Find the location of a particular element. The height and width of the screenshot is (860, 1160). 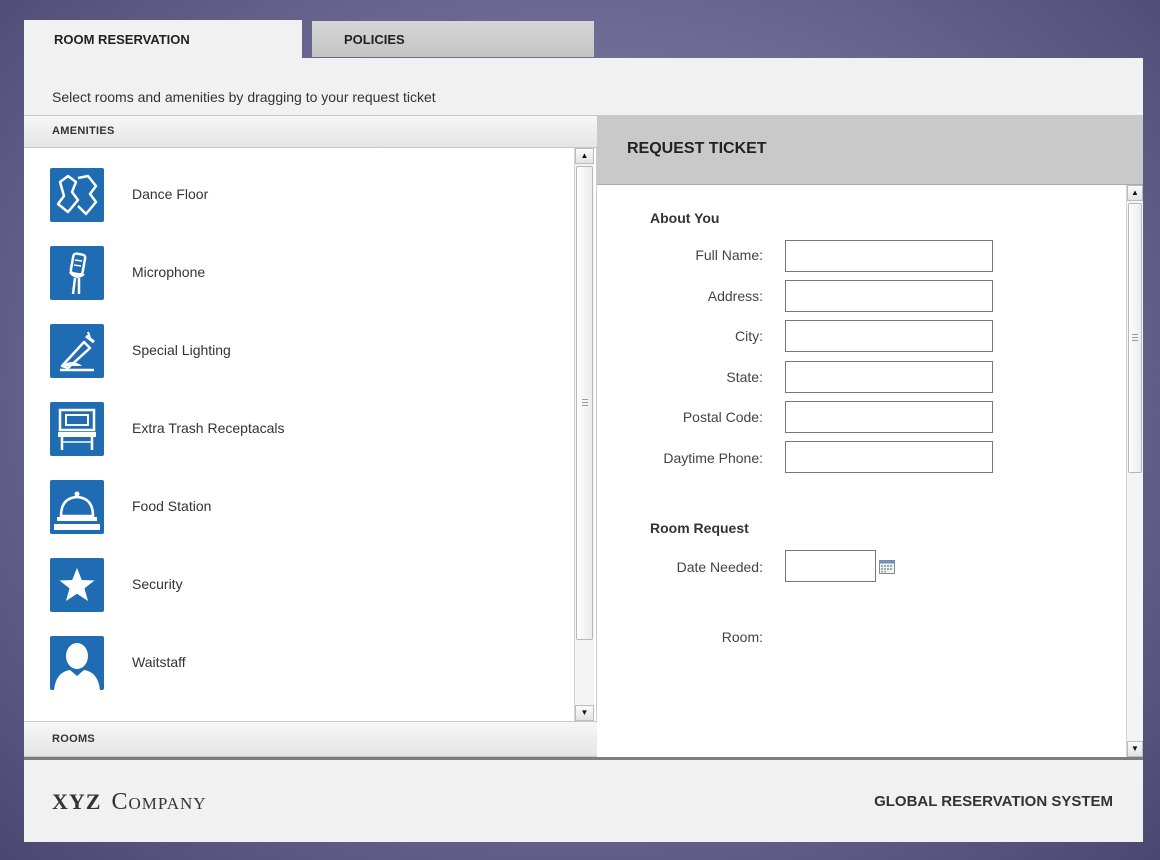

ticket-scrollbar: ▲ ▼ is located at coordinates (1134, 471).